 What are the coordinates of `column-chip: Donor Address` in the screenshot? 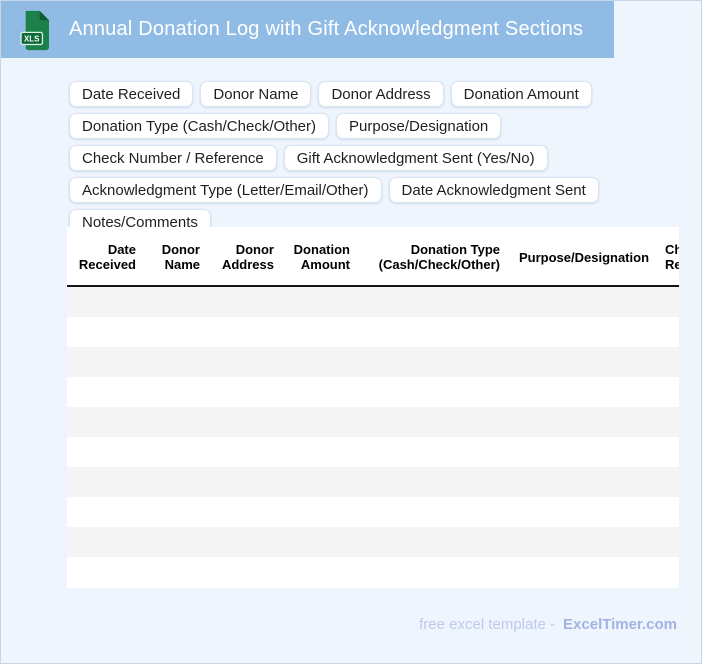 It's located at (381, 94).